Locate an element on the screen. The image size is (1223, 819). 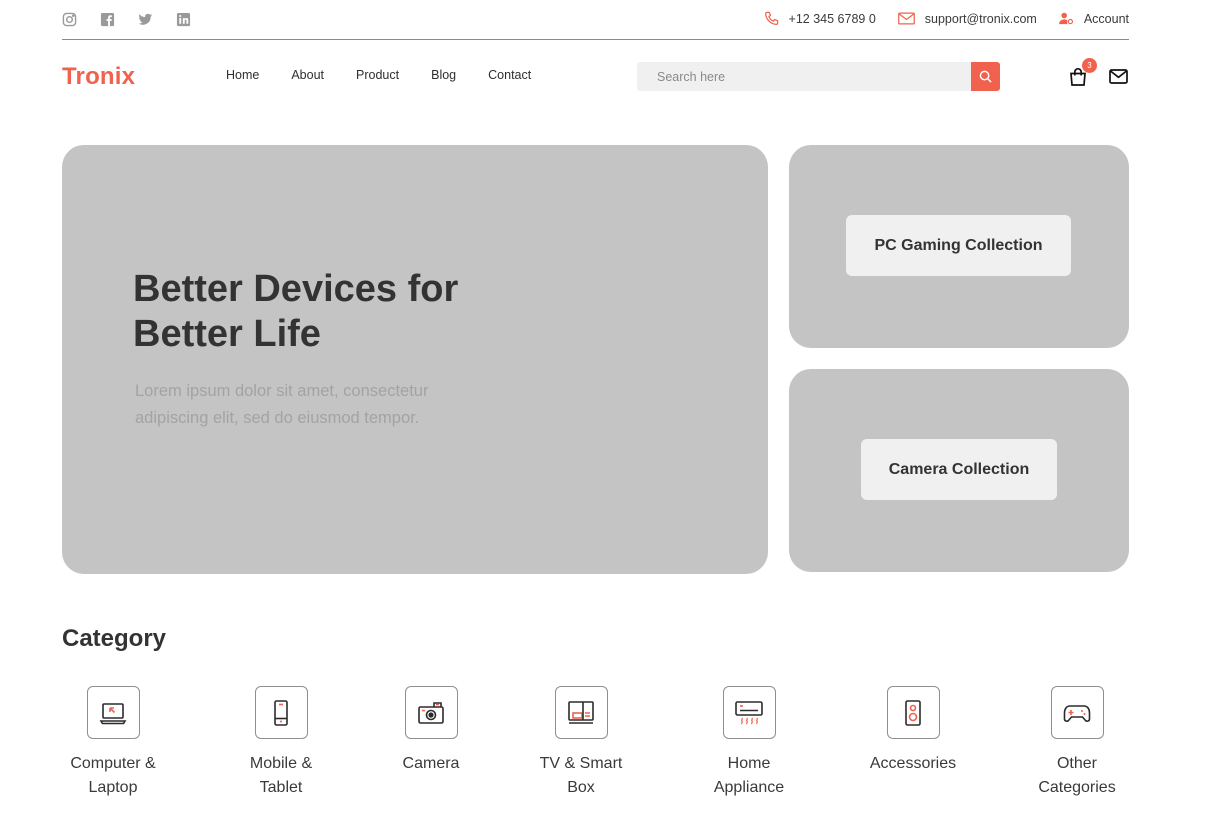
support-email: support@tronix.com is located at coordinates (980, 18).